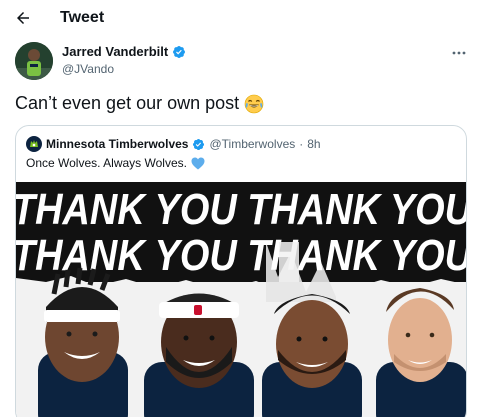 The width and height of the screenshot is (481, 417). What do you see at coordinates (88, 69) in the screenshot?
I see `author-handle: @JVando` at bounding box center [88, 69].